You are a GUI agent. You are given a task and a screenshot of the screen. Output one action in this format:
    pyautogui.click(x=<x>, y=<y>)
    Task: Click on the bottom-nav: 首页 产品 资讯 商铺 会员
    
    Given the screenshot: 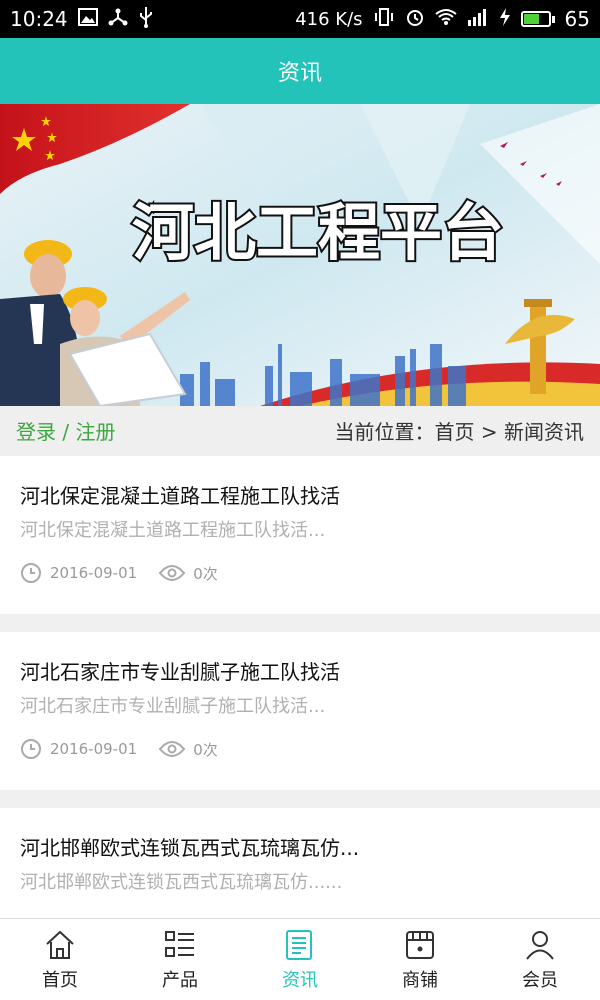 What is the action you would take?
    pyautogui.click(x=300, y=959)
    